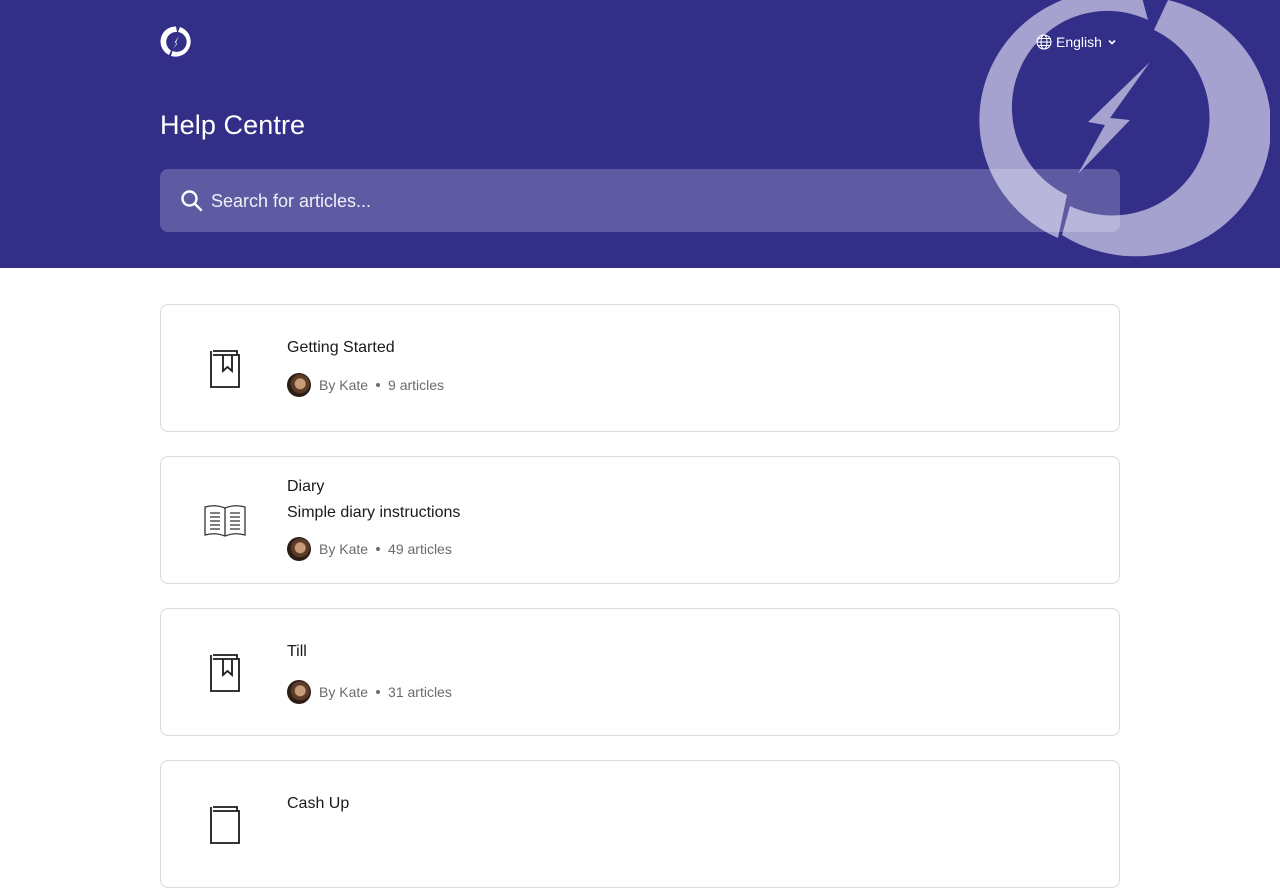 The image size is (1280, 888). Describe the element at coordinates (1079, 42) in the screenshot. I see `language-label: English` at that location.